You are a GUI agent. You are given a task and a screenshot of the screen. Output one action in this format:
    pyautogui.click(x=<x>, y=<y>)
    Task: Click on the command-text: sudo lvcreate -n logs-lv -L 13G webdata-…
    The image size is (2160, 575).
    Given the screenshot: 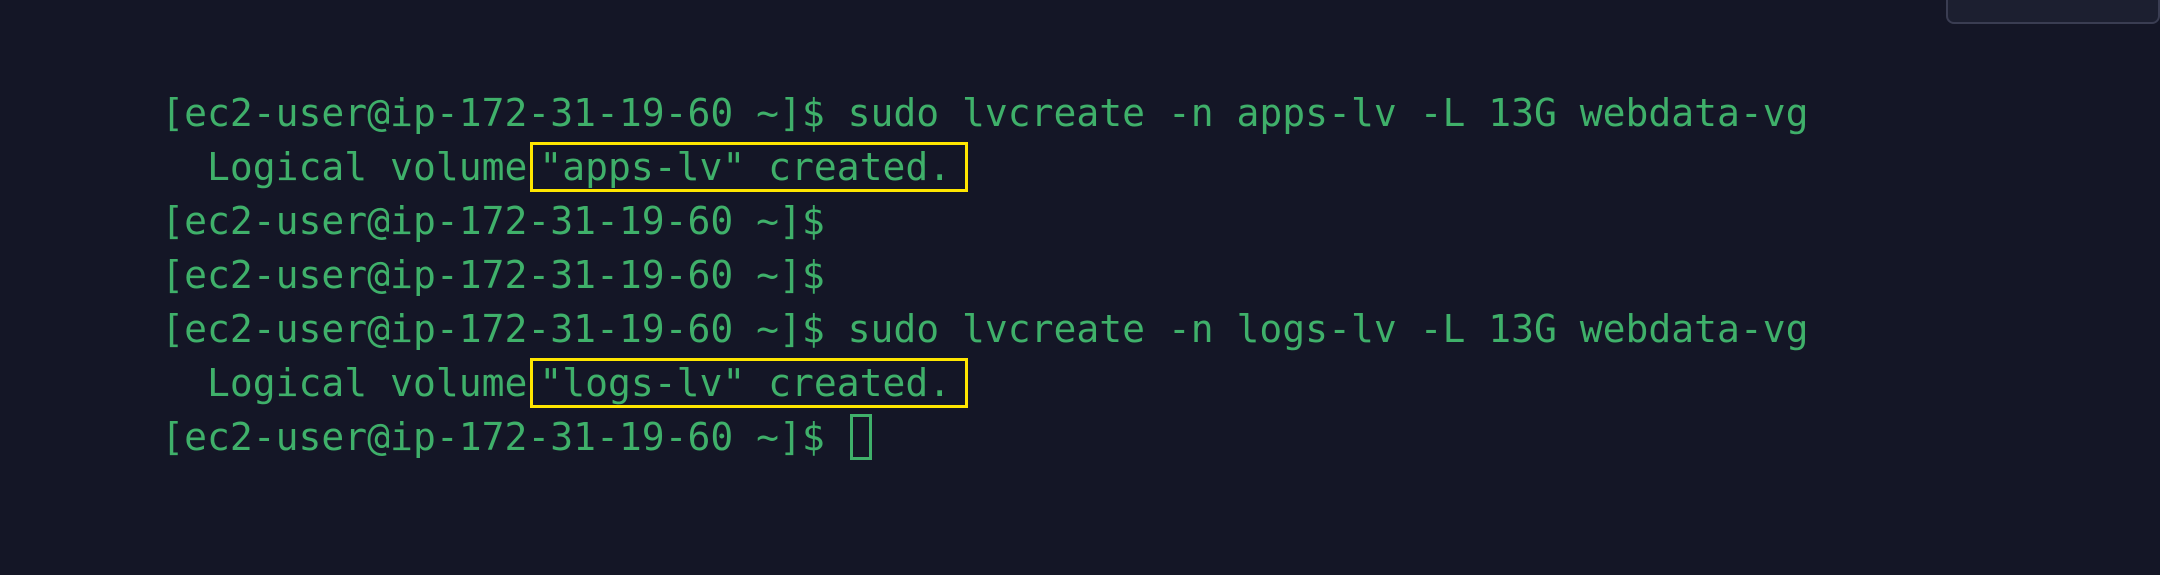 What is the action you would take?
    pyautogui.click(x=1316, y=329)
    